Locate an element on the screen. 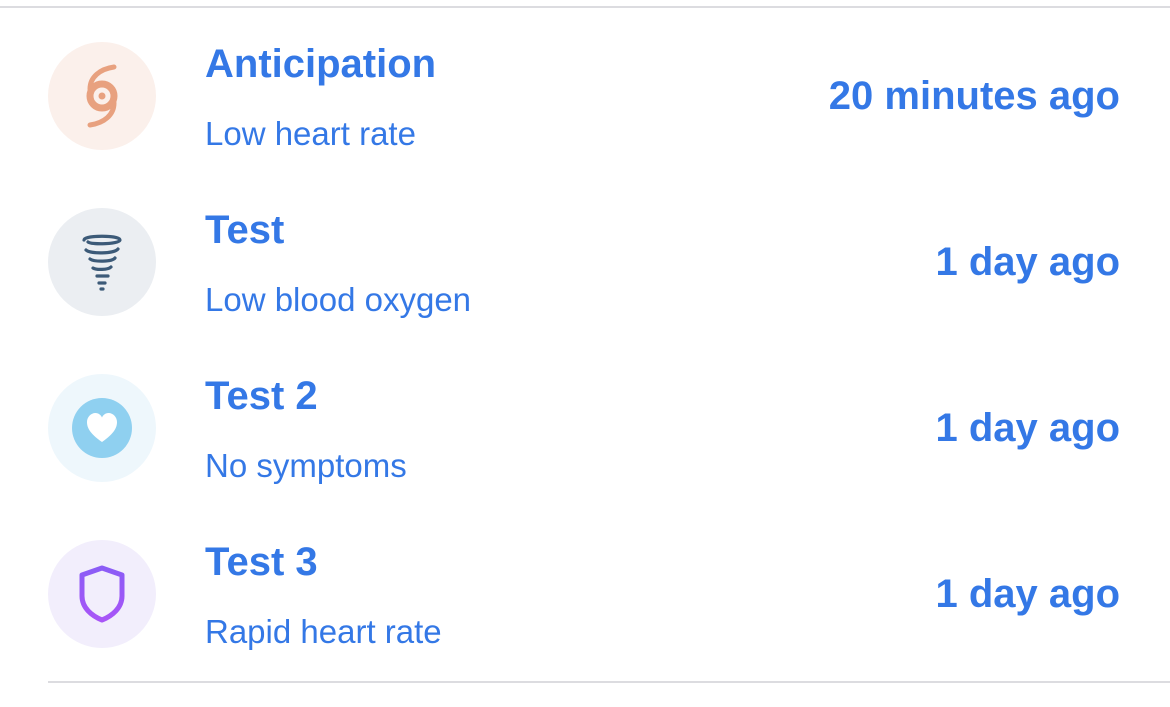 This screenshot has width=1170, height=707. shield-icon is located at coordinates (102, 594).